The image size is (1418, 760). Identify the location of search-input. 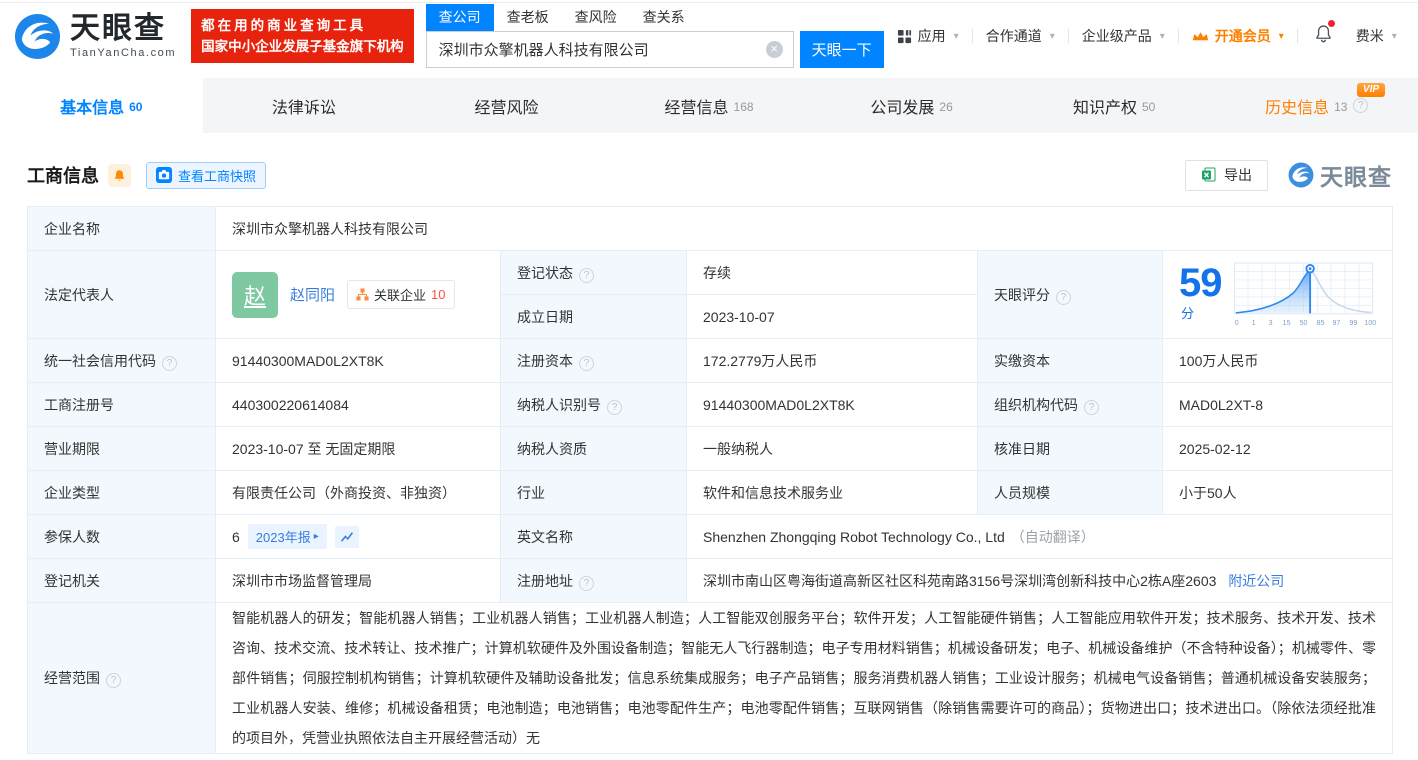
(609, 49).